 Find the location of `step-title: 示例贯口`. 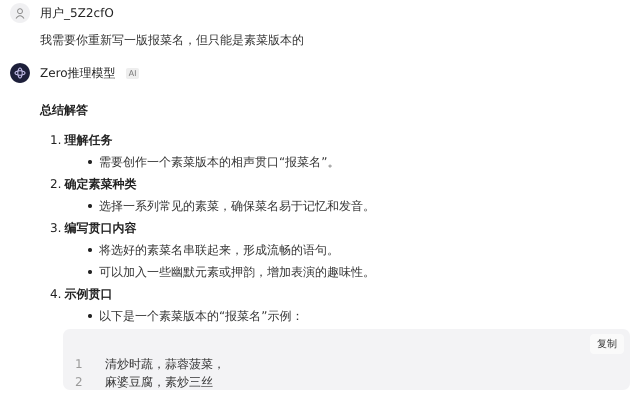

step-title: 示例贯口 is located at coordinates (88, 294).